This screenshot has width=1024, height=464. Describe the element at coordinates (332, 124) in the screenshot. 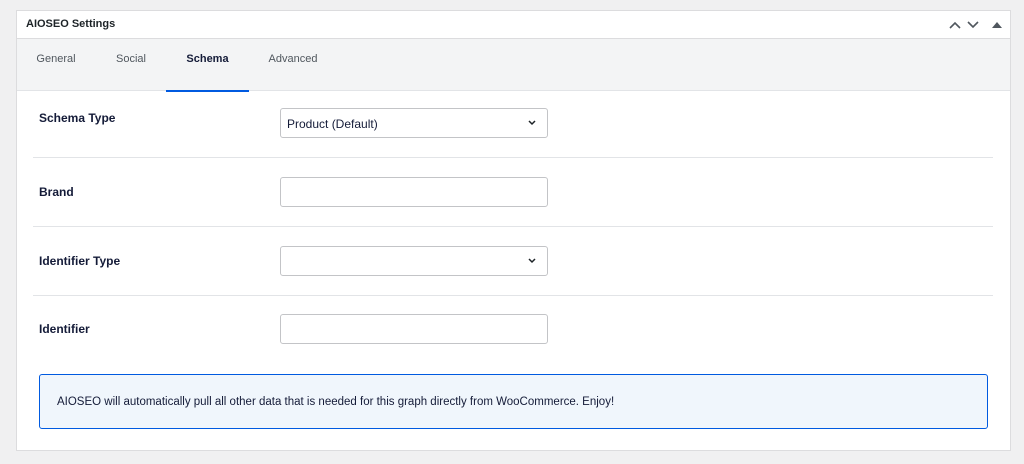

I see `schema-type-value: Product (Default)` at that location.